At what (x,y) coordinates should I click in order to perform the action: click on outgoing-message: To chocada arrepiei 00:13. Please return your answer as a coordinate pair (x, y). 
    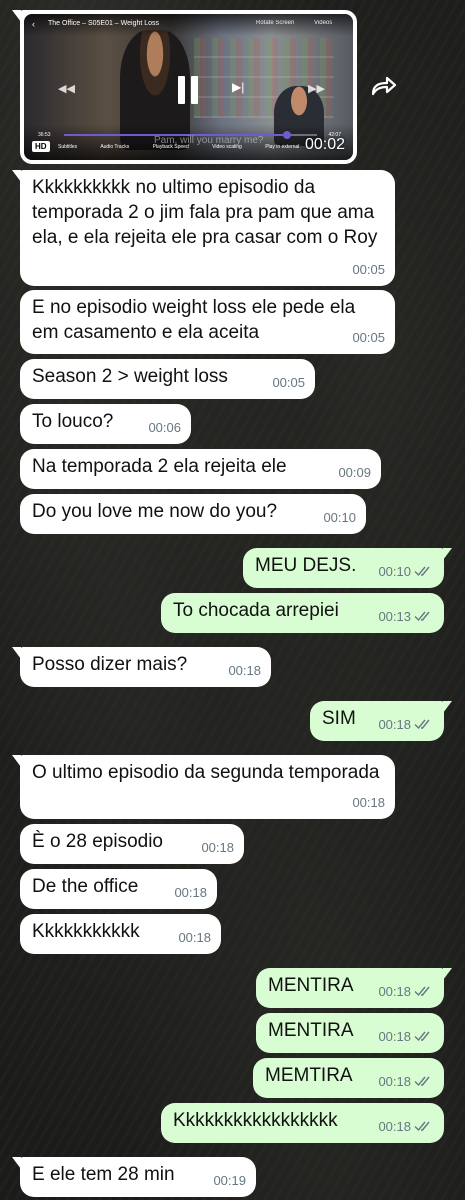
    Looking at the image, I should click on (302, 613).